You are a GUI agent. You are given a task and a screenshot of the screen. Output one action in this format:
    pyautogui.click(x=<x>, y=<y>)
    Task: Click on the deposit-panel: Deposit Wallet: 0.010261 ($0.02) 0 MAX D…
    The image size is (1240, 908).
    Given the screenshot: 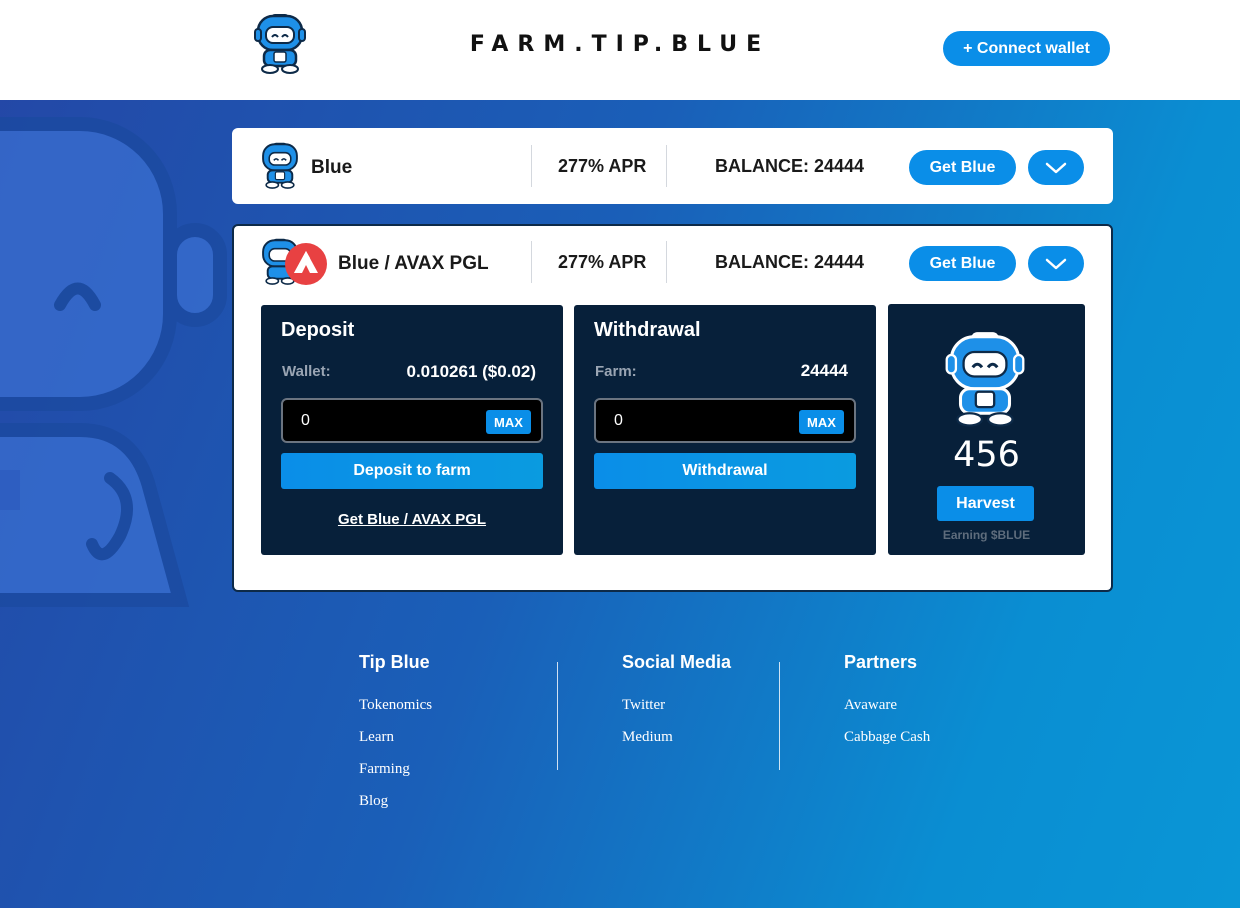 What is the action you would take?
    pyautogui.click(x=412, y=430)
    